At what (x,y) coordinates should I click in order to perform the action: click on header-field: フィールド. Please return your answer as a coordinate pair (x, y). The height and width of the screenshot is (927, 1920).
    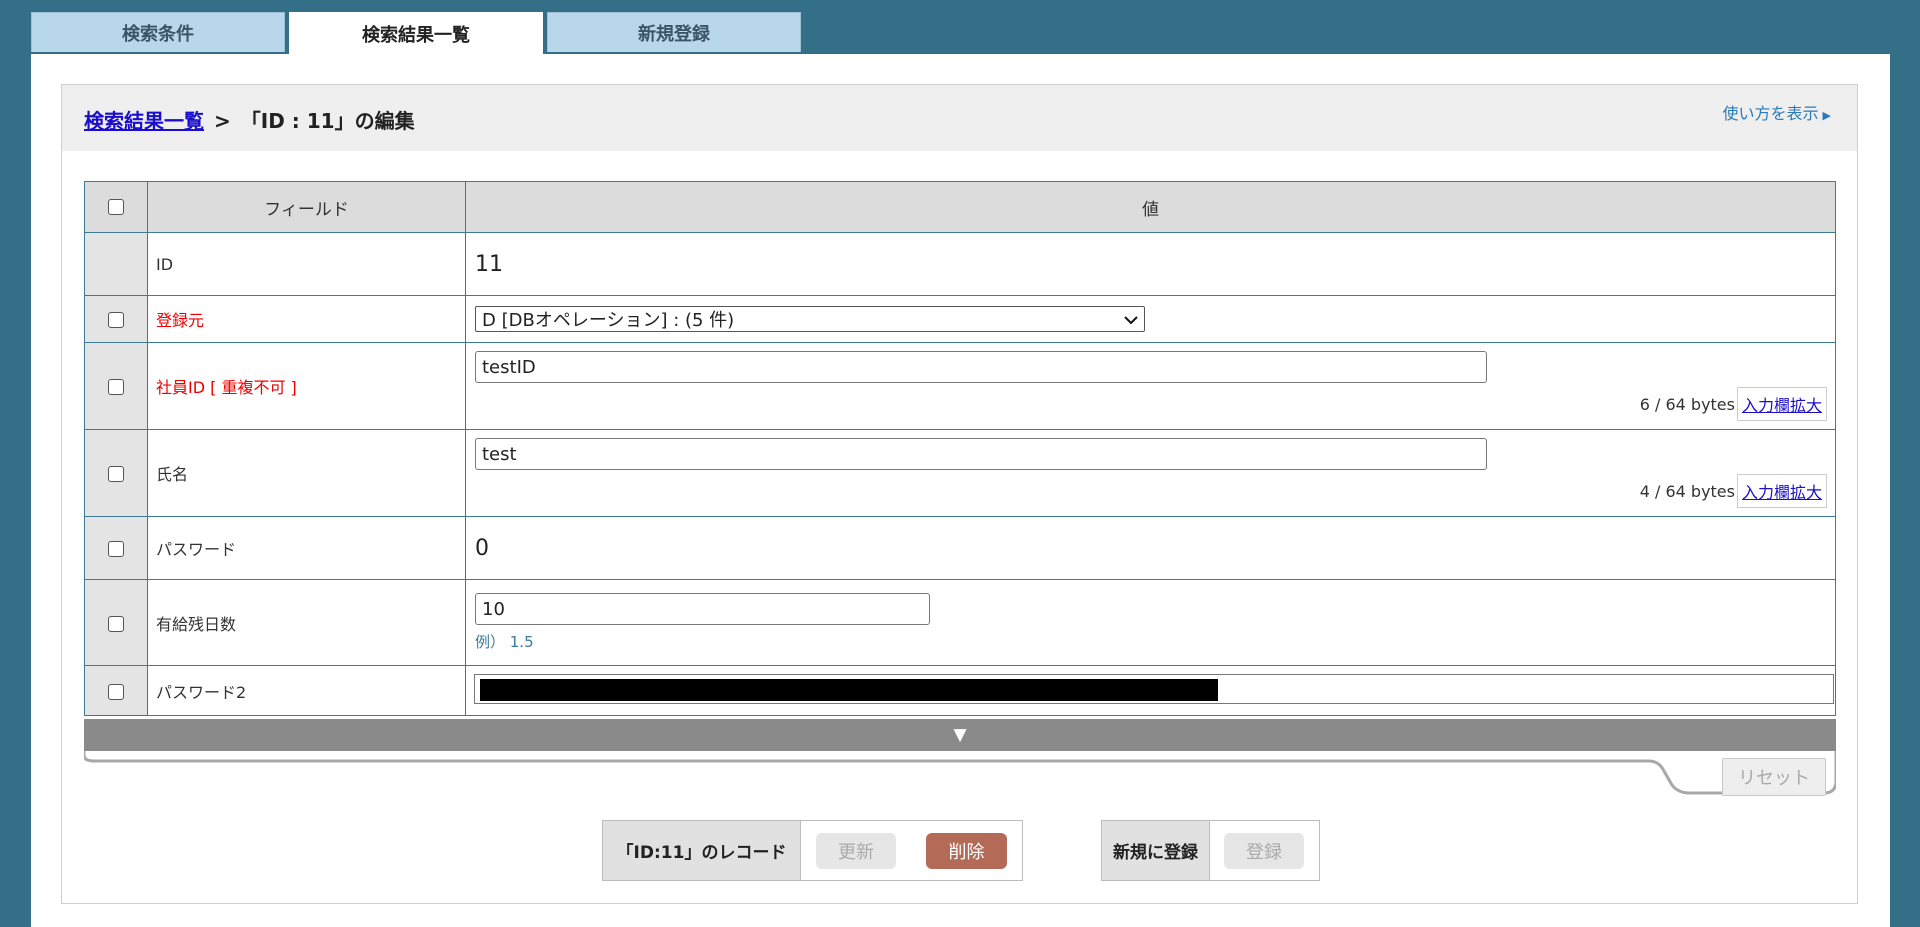
    Looking at the image, I should click on (306, 207).